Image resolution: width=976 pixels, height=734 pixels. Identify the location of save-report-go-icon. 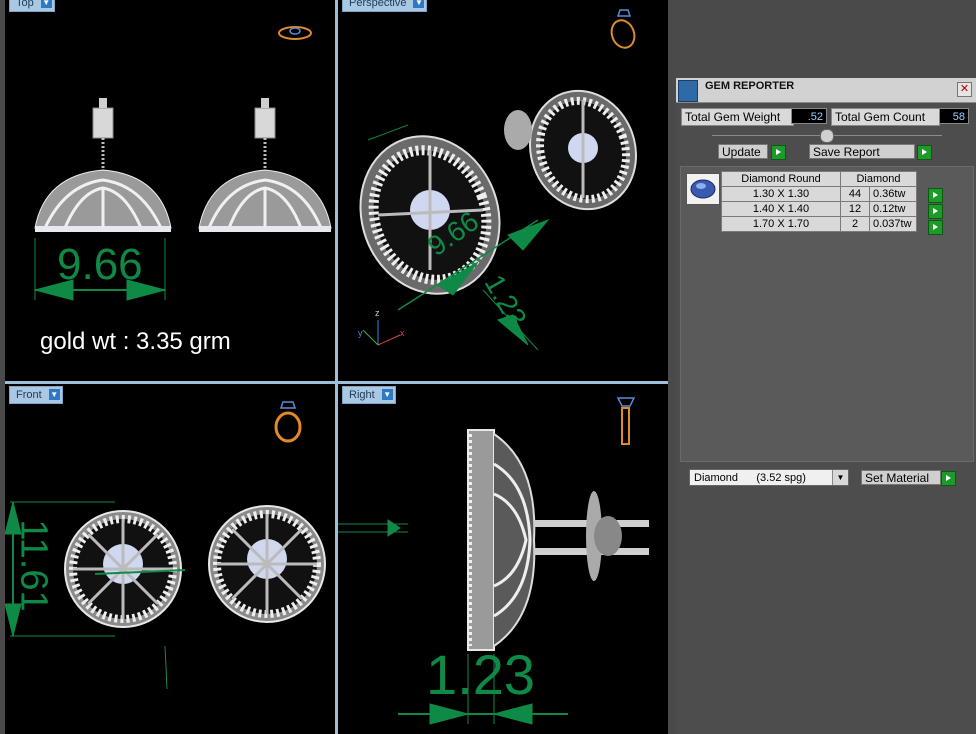
(924, 152).